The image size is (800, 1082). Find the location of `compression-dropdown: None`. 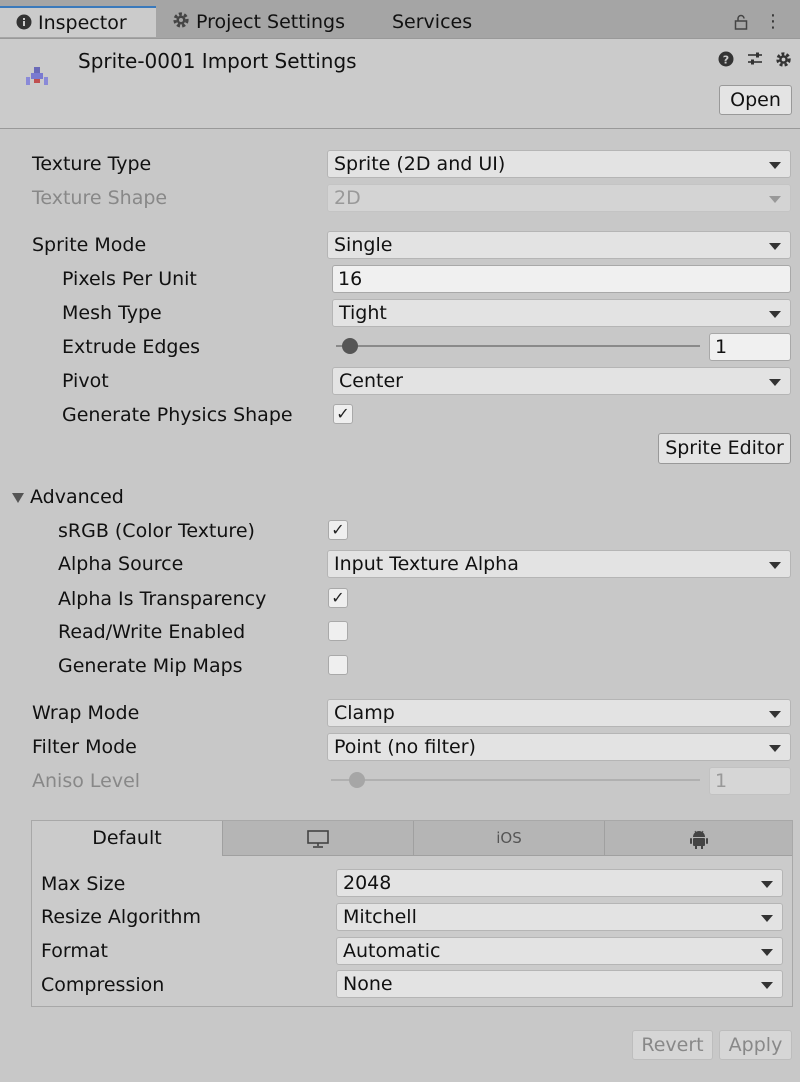

compression-dropdown: None is located at coordinates (559, 984).